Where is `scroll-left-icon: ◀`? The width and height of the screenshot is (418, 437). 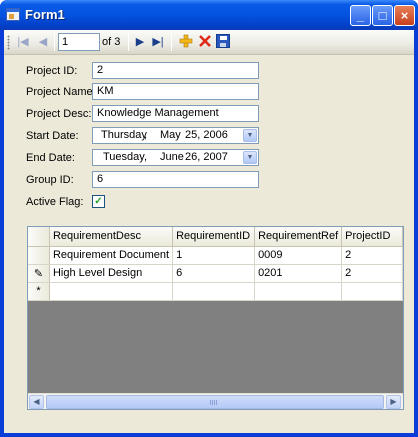
scroll-left-icon: ◀ is located at coordinates (36, 402).